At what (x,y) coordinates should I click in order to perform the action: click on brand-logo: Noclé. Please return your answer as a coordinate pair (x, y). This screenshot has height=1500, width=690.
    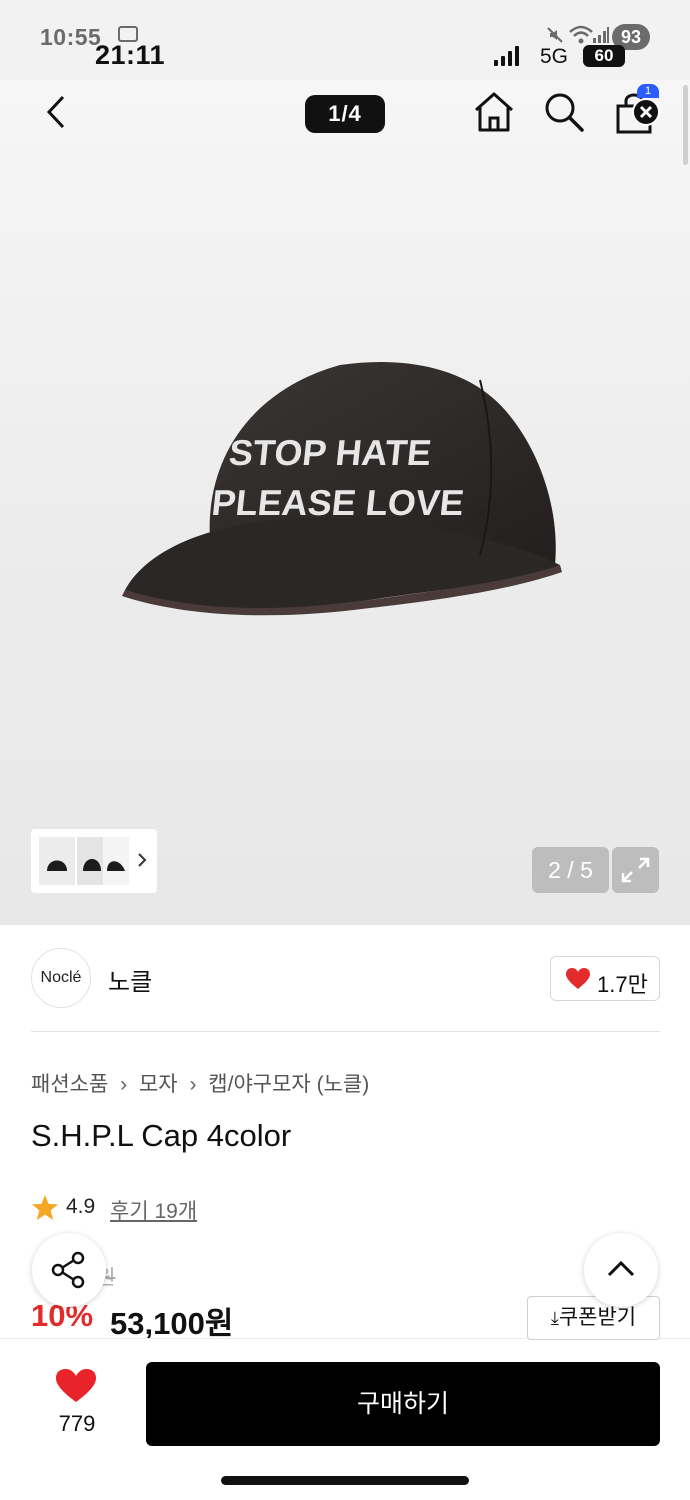
    Looking at the image, I should click on (61, 978).